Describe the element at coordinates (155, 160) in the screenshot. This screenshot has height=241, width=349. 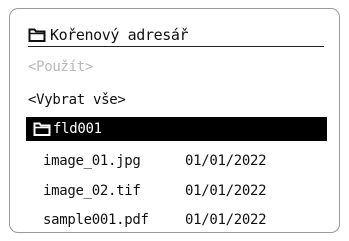
I see `file-item: image_01.jpg 01/01/2022` at that location.